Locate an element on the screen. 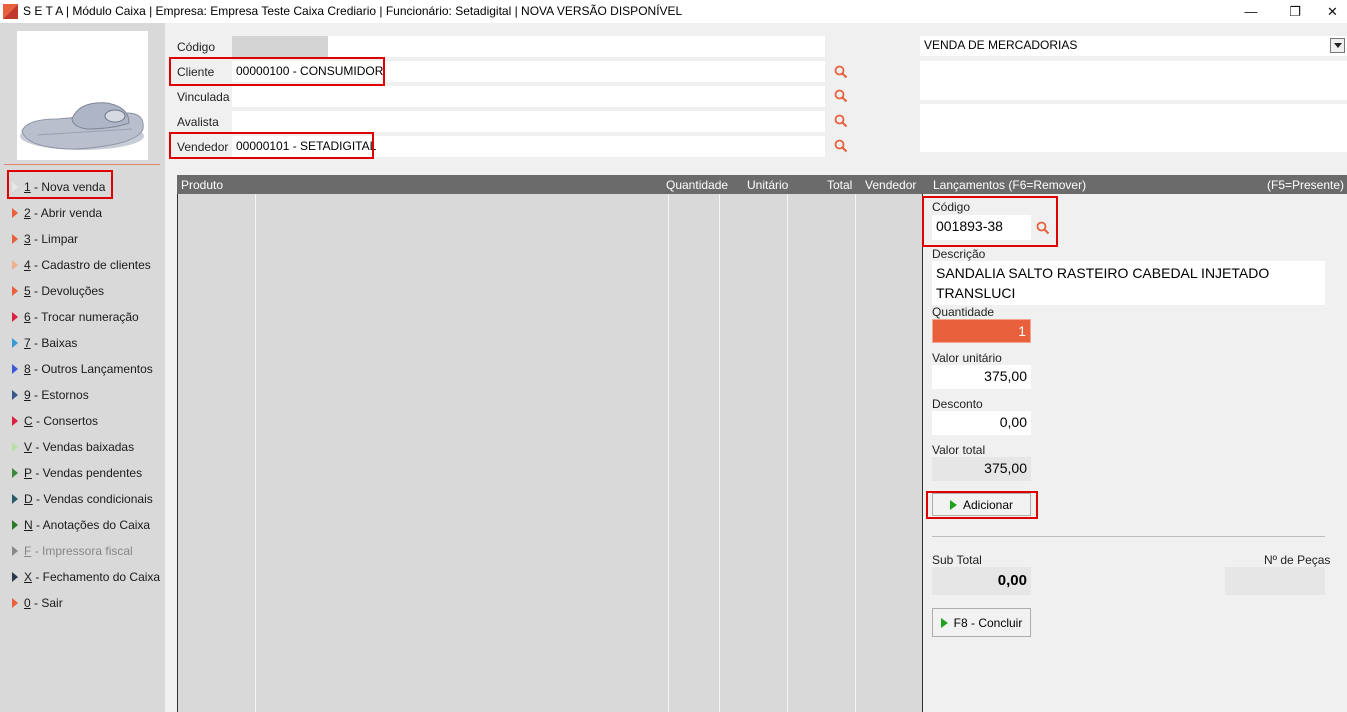 The width and height of the screenshot is (1347, 712). menu-item: C - Consertos is located at coordinates (55, 421).